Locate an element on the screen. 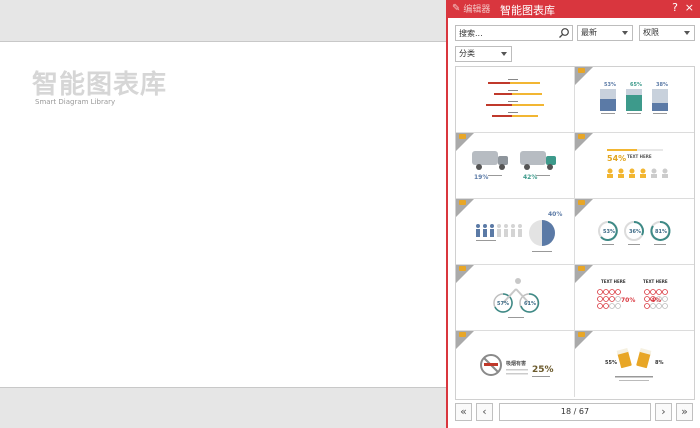 The image size is (700, 428). diagram-thumbnail-smileys: TEXT HERE TEXT HERE 70% 4% is located at coordinates (634, 298).